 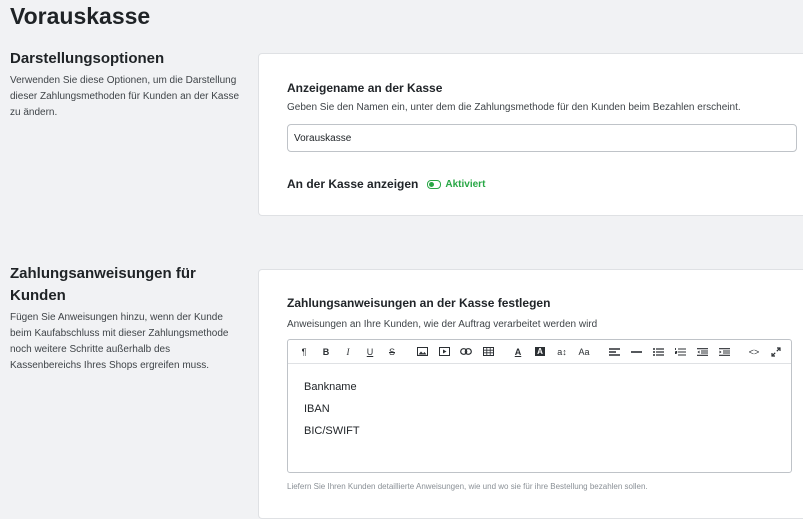 I want to click on indent-icon, so click(x=724, y=351).